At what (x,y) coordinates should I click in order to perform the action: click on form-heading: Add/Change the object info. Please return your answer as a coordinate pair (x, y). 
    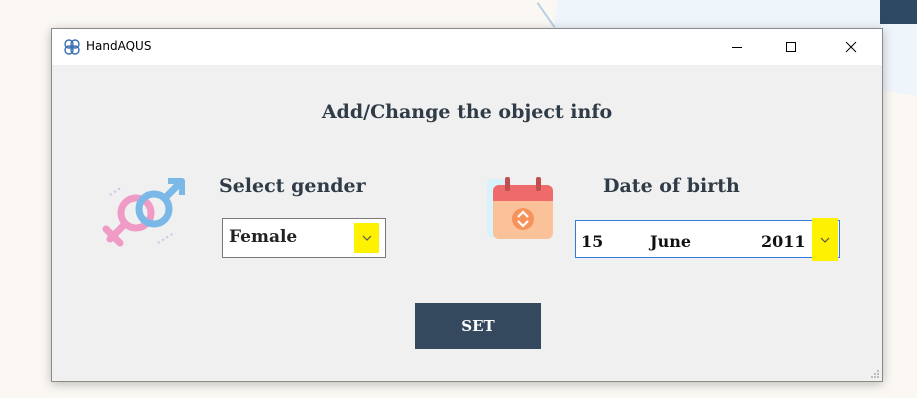
    Looking at the image, I should click on (467, 112).